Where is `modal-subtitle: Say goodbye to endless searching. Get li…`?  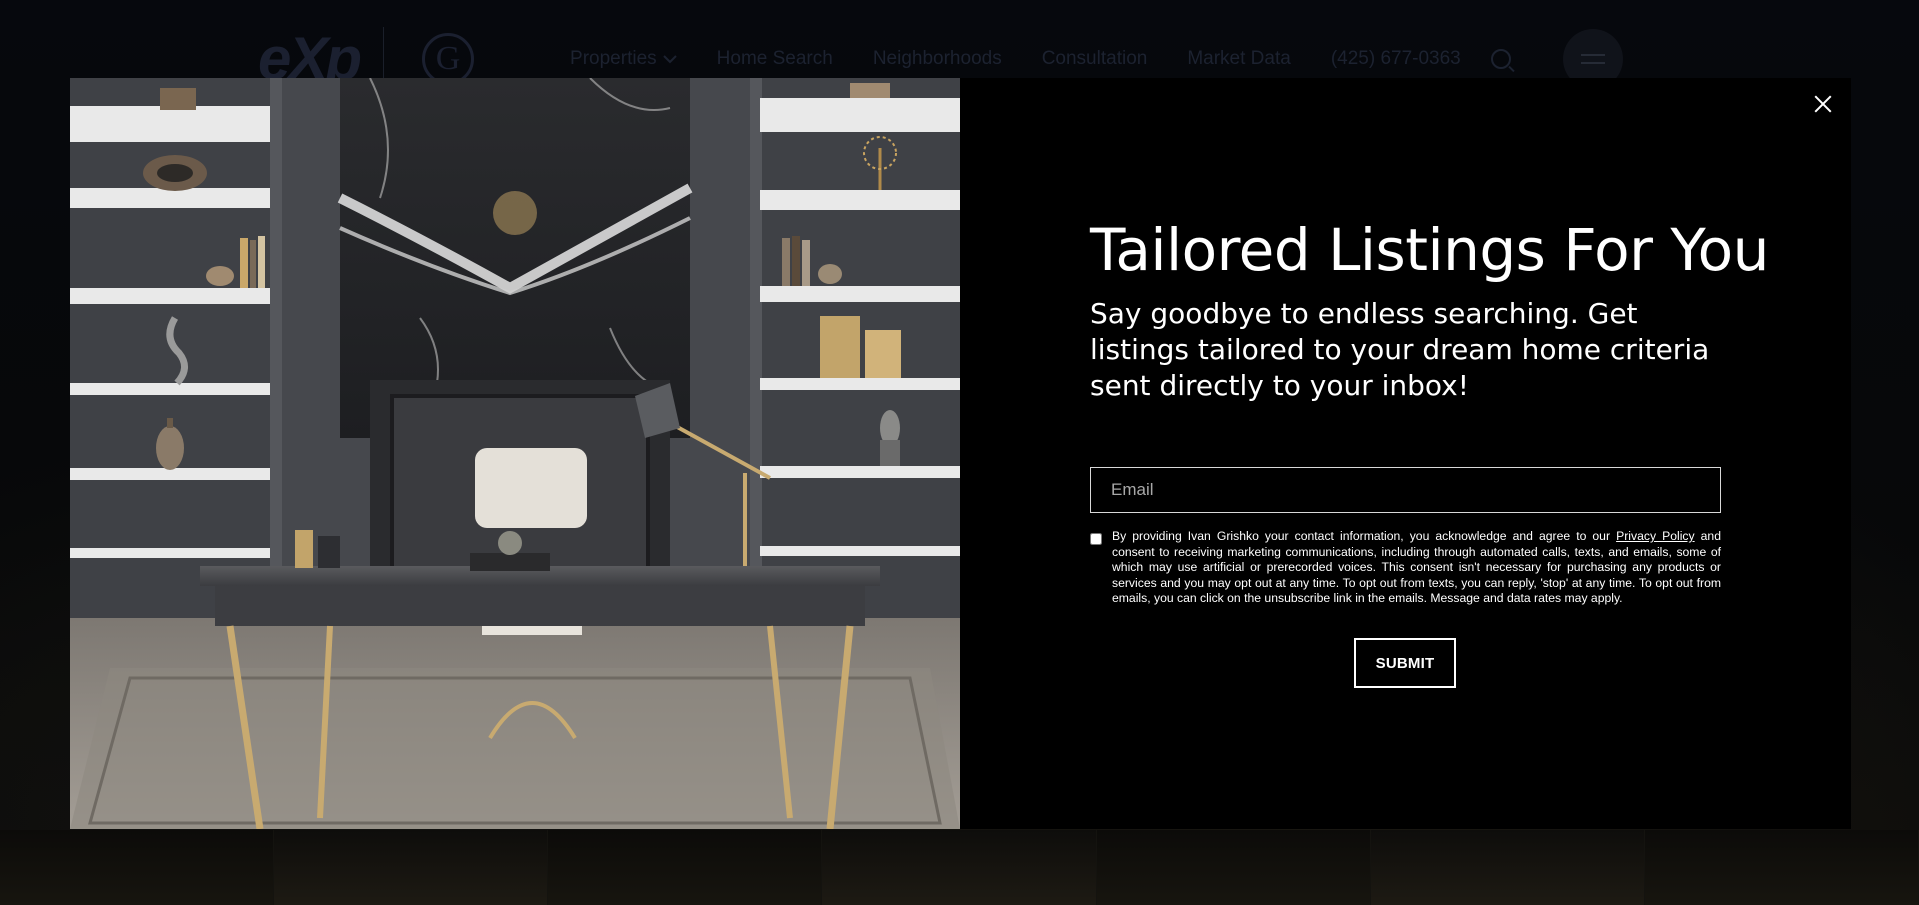
modal-subtitle: Say goodbye to endless searching. Get li… is located at coordinates (1400, 349).